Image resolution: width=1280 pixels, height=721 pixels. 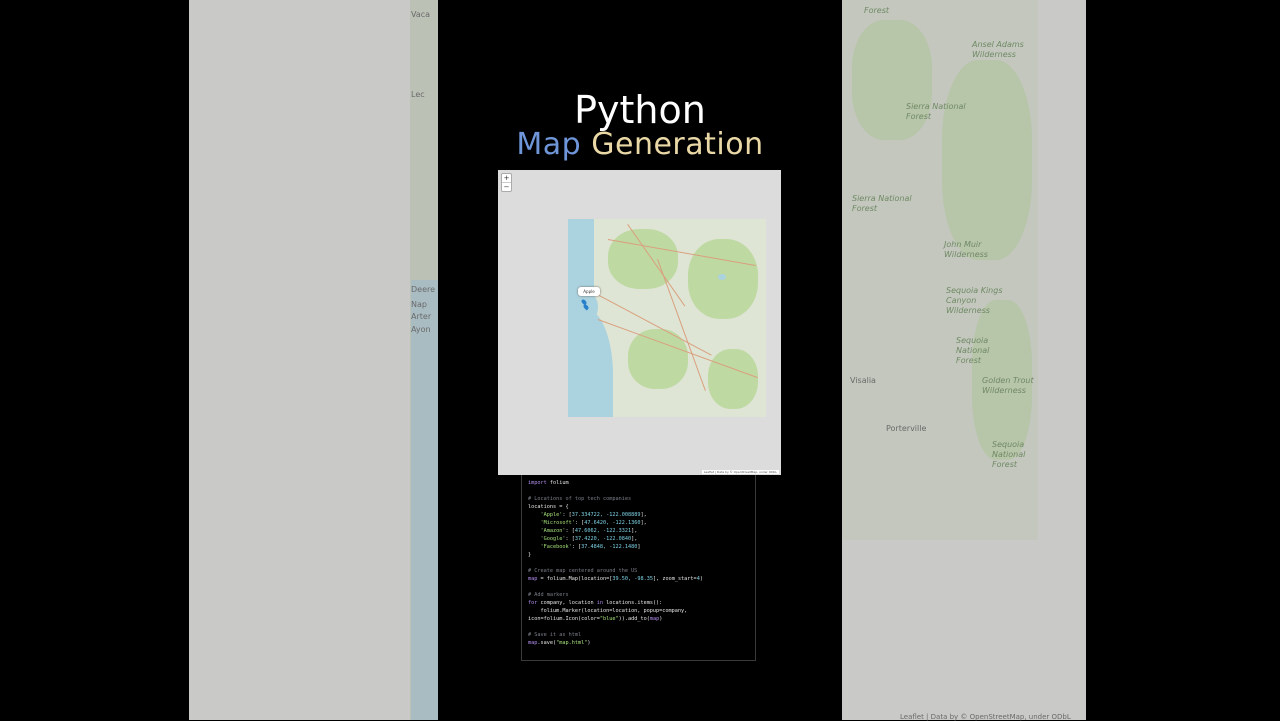 What do you see at coordinates (423, 289) in the screenshot?
I see `side-label: Deere` at bounding box center [423, 289].